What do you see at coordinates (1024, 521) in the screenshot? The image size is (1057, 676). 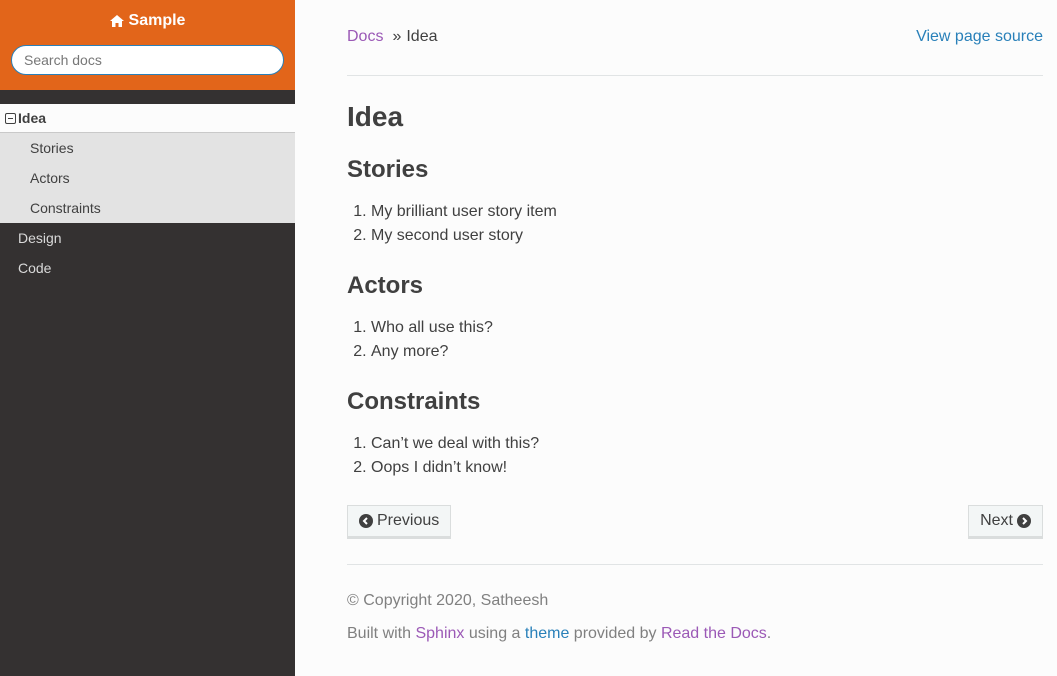 I see `arrow-circle-right-icon` at bounding box center [1024, 521].